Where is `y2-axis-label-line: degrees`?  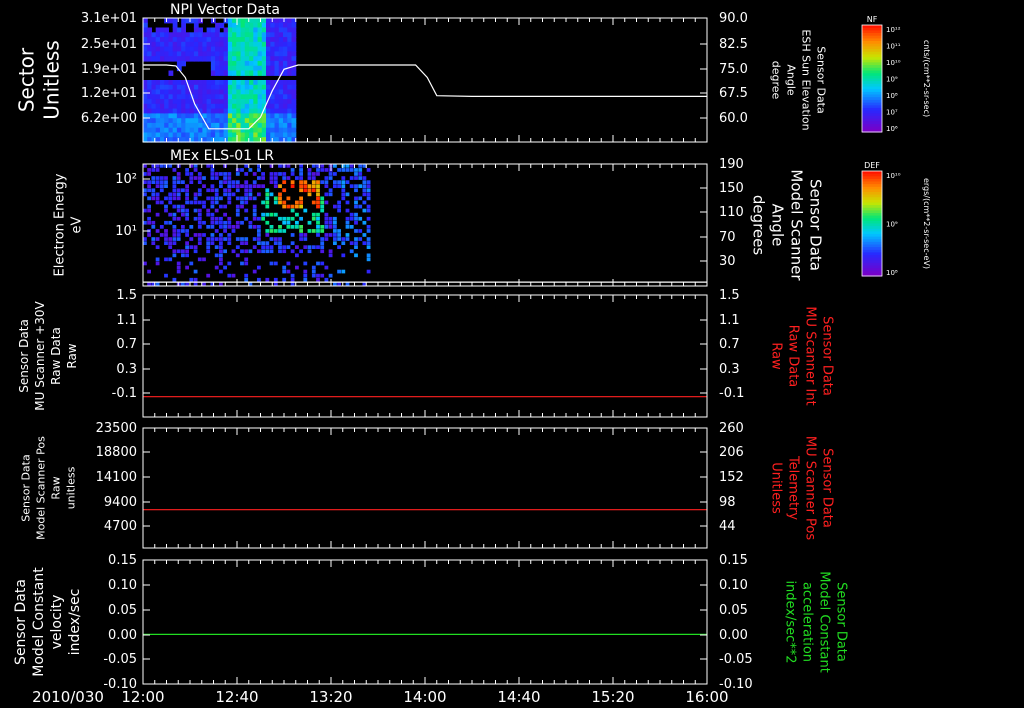
y2-axis-label-line: degrees is located at coordinates (759, 225).